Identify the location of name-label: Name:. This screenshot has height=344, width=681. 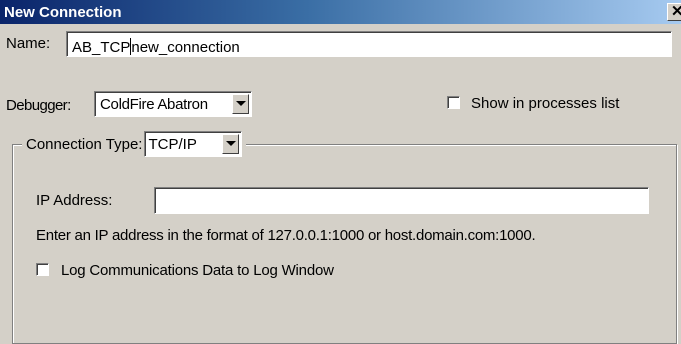
(28, 43).